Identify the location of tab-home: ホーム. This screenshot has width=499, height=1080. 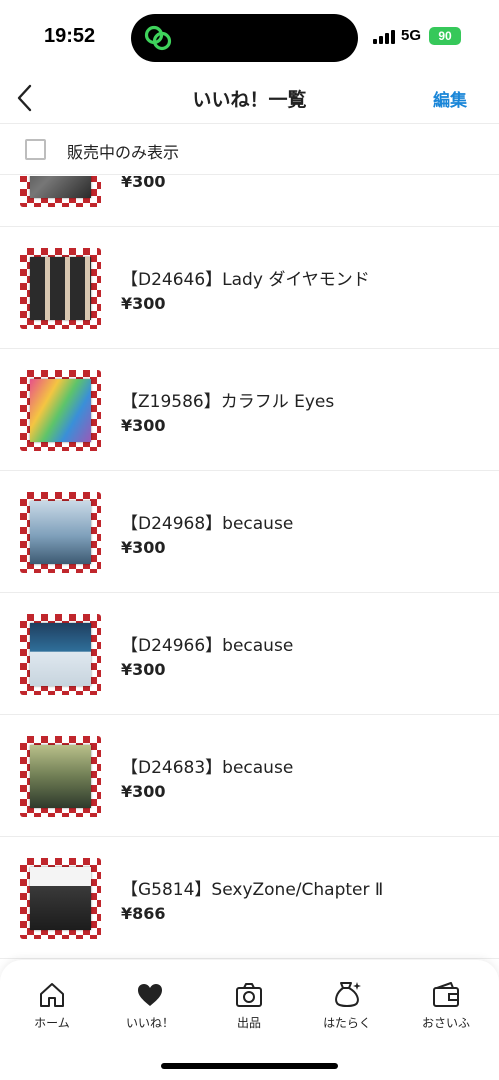
(52, 1008).